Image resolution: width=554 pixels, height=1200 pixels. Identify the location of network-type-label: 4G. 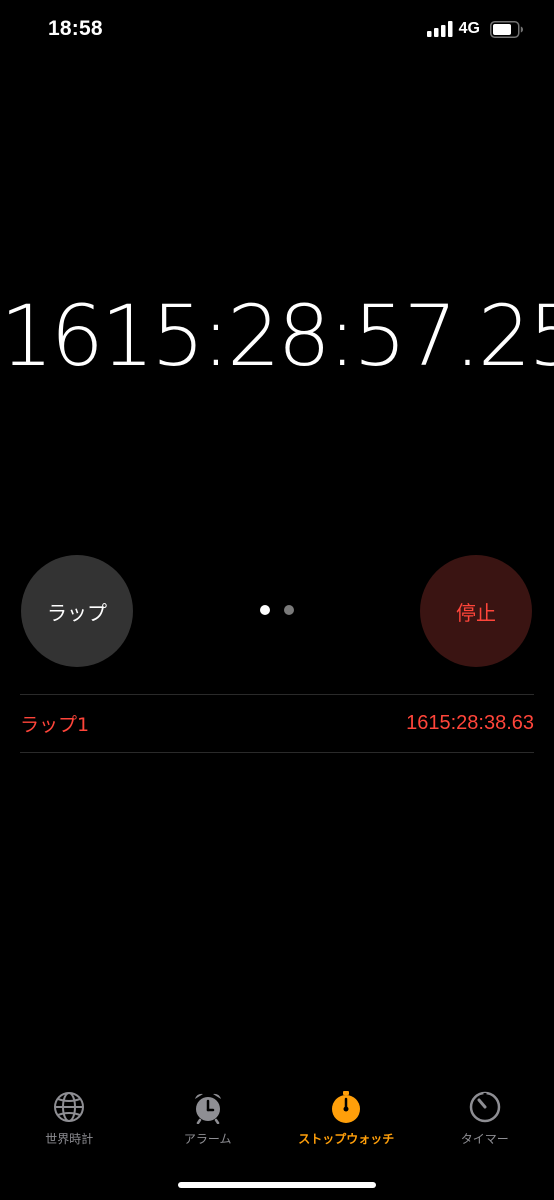
(469, 28).